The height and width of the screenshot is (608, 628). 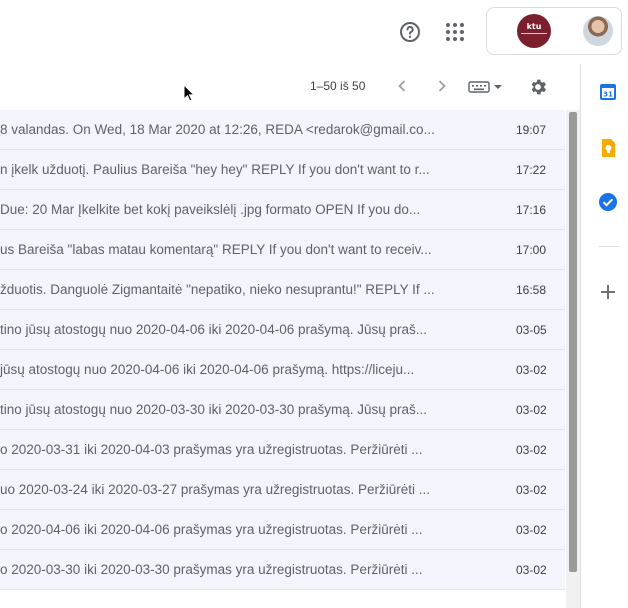 I want to click on keep-notes-icon, so click(x=608, y=148).